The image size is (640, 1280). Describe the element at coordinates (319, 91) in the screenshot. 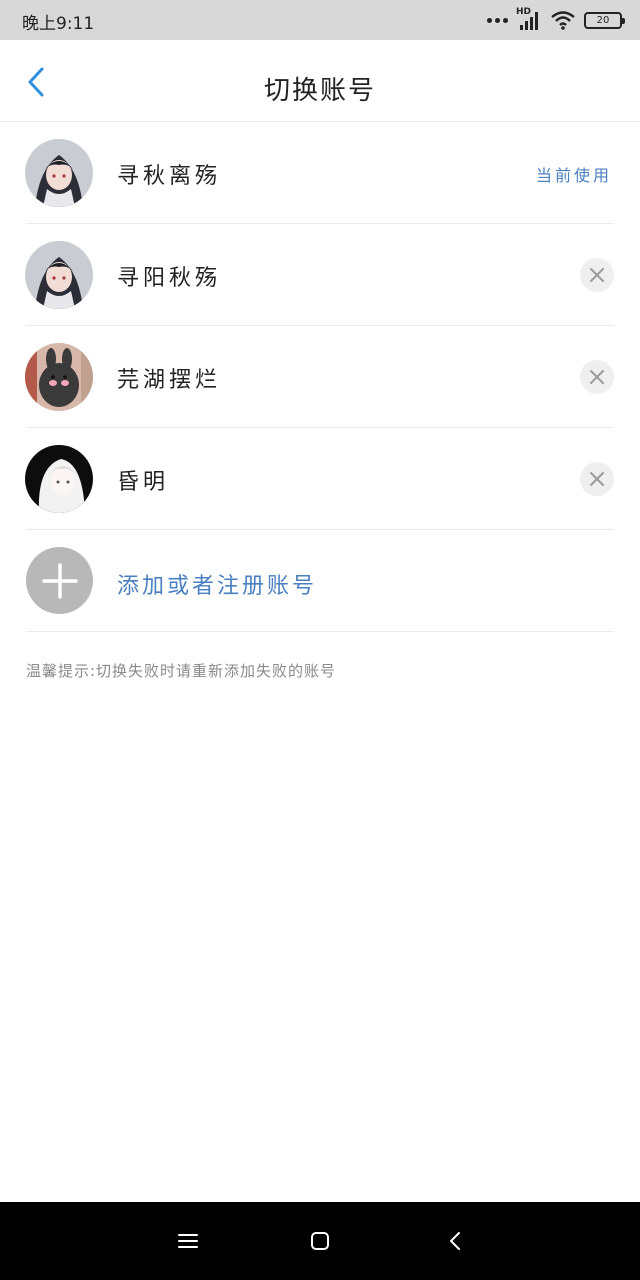

I see `page-title: 切换账号` at that location.